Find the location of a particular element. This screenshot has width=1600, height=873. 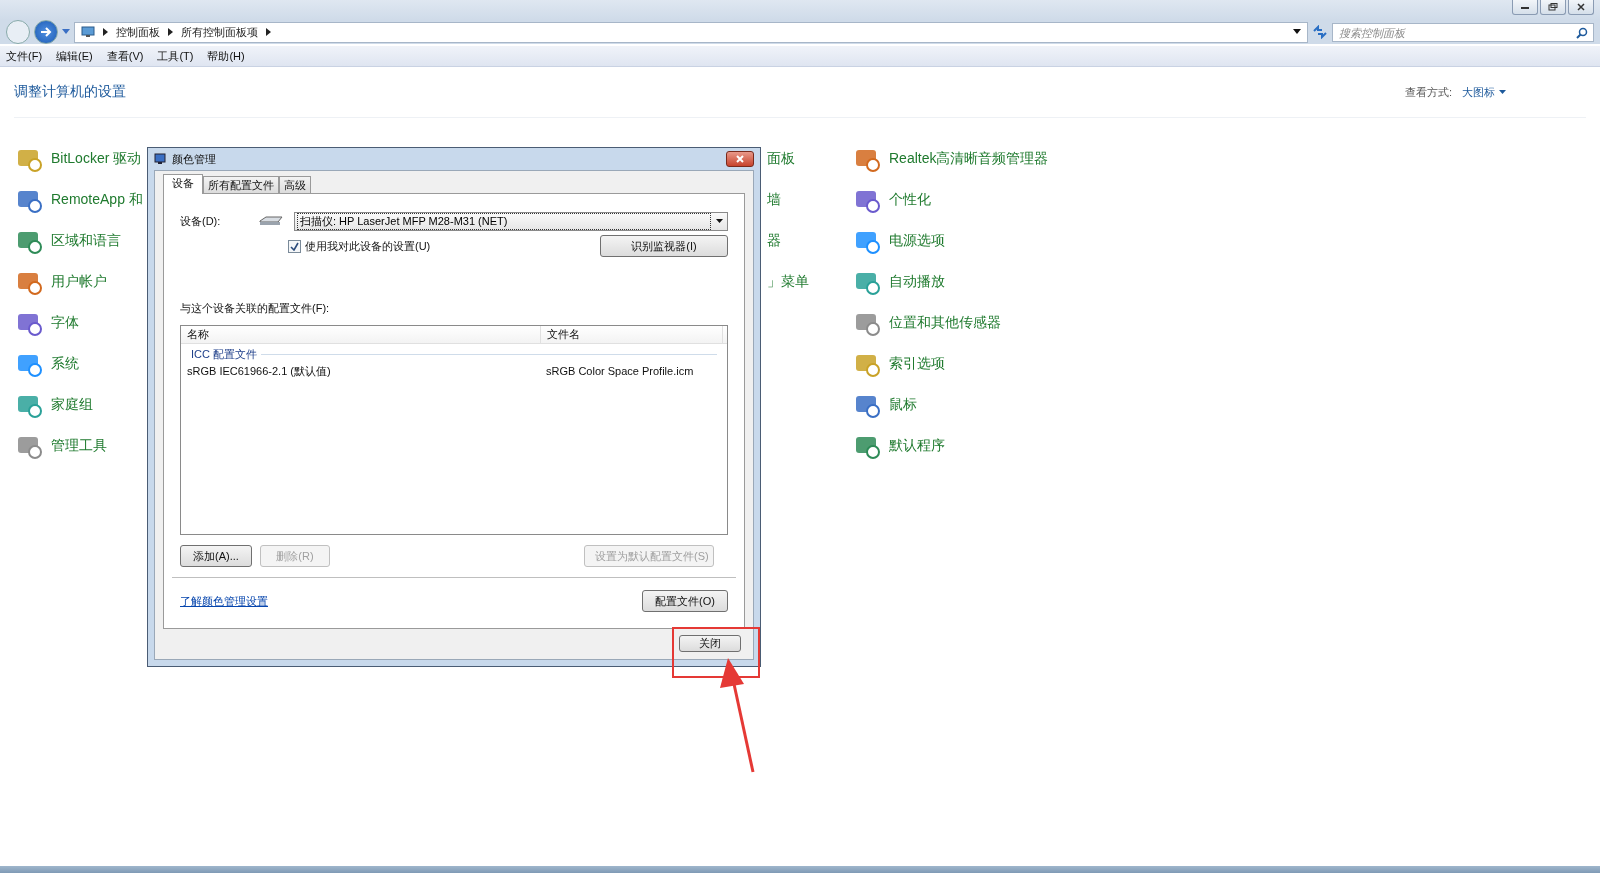

restore-button is located at coordinates (1553, 7).